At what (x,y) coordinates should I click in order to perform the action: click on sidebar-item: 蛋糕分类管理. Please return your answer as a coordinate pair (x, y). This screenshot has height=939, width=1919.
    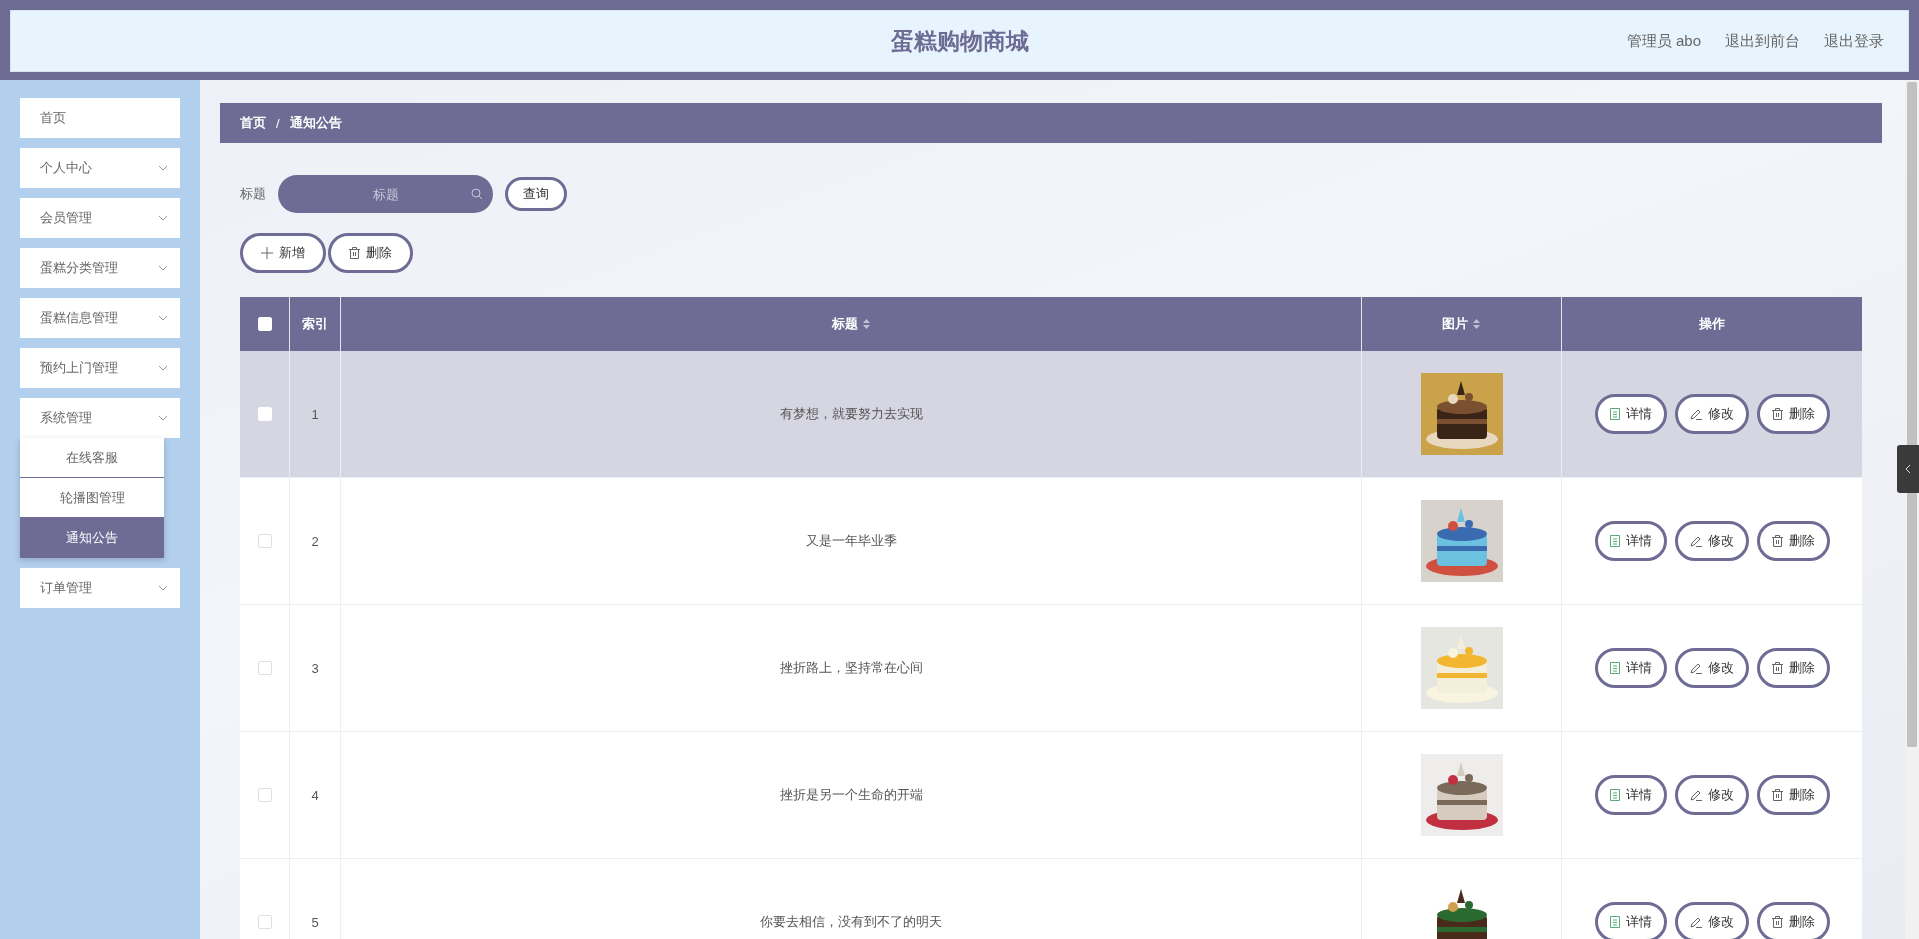
    Looking at the image, I should click on (100, 268).